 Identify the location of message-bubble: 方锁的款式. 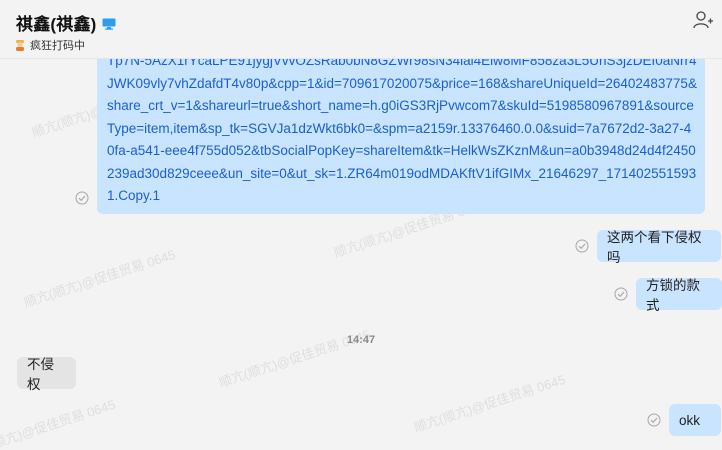
(679, 295).